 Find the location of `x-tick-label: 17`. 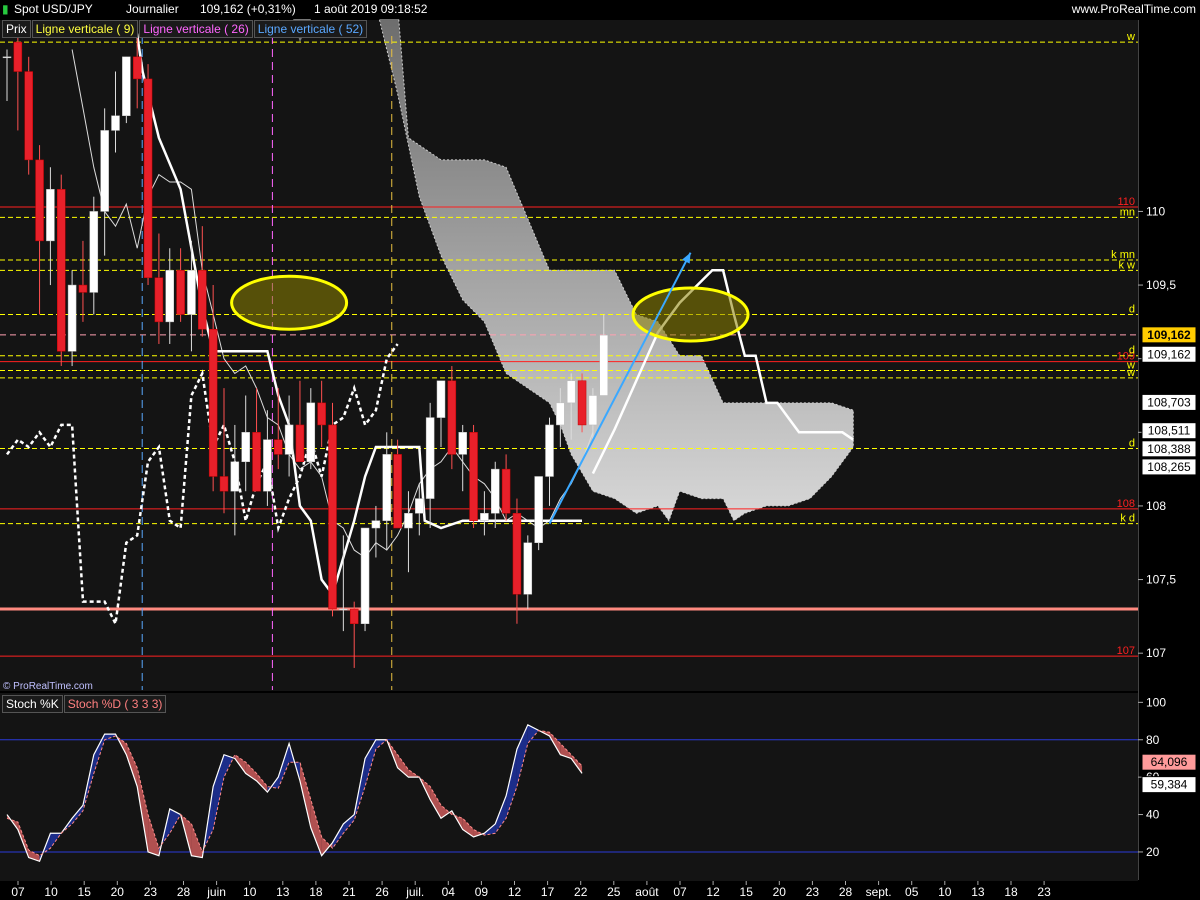

x-tick-label: 17 is located at coordinates (548, 892).